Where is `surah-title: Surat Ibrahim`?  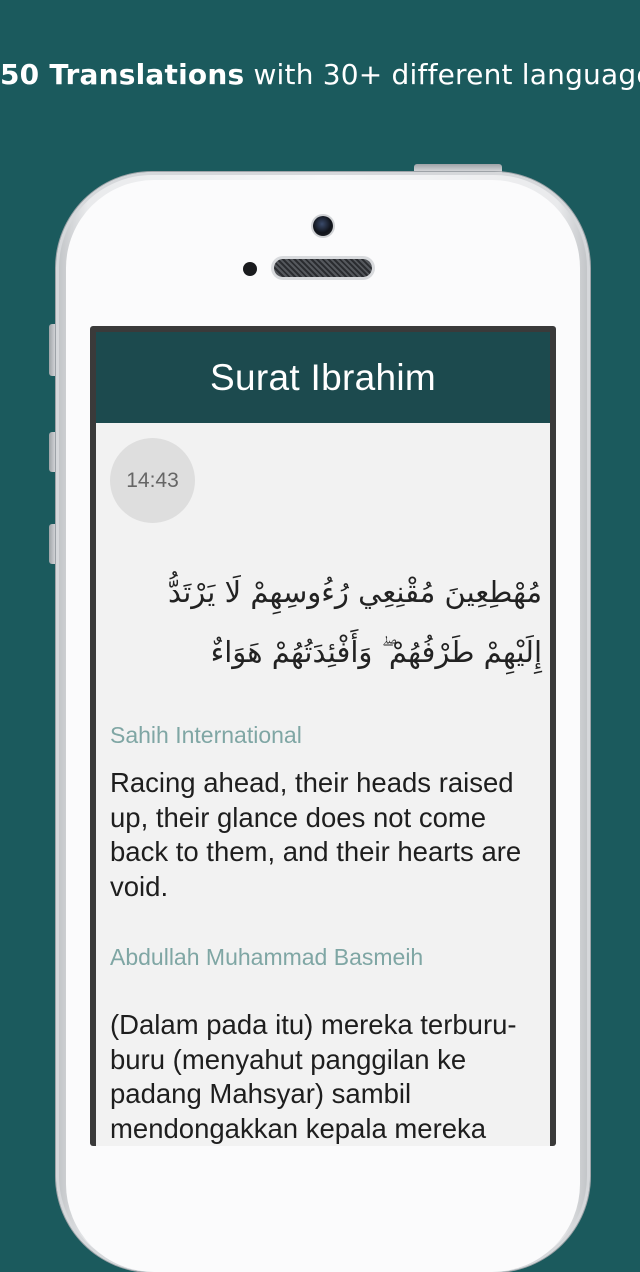
surah-title: Surat Ibrahim is located at coordinates (323, 377).